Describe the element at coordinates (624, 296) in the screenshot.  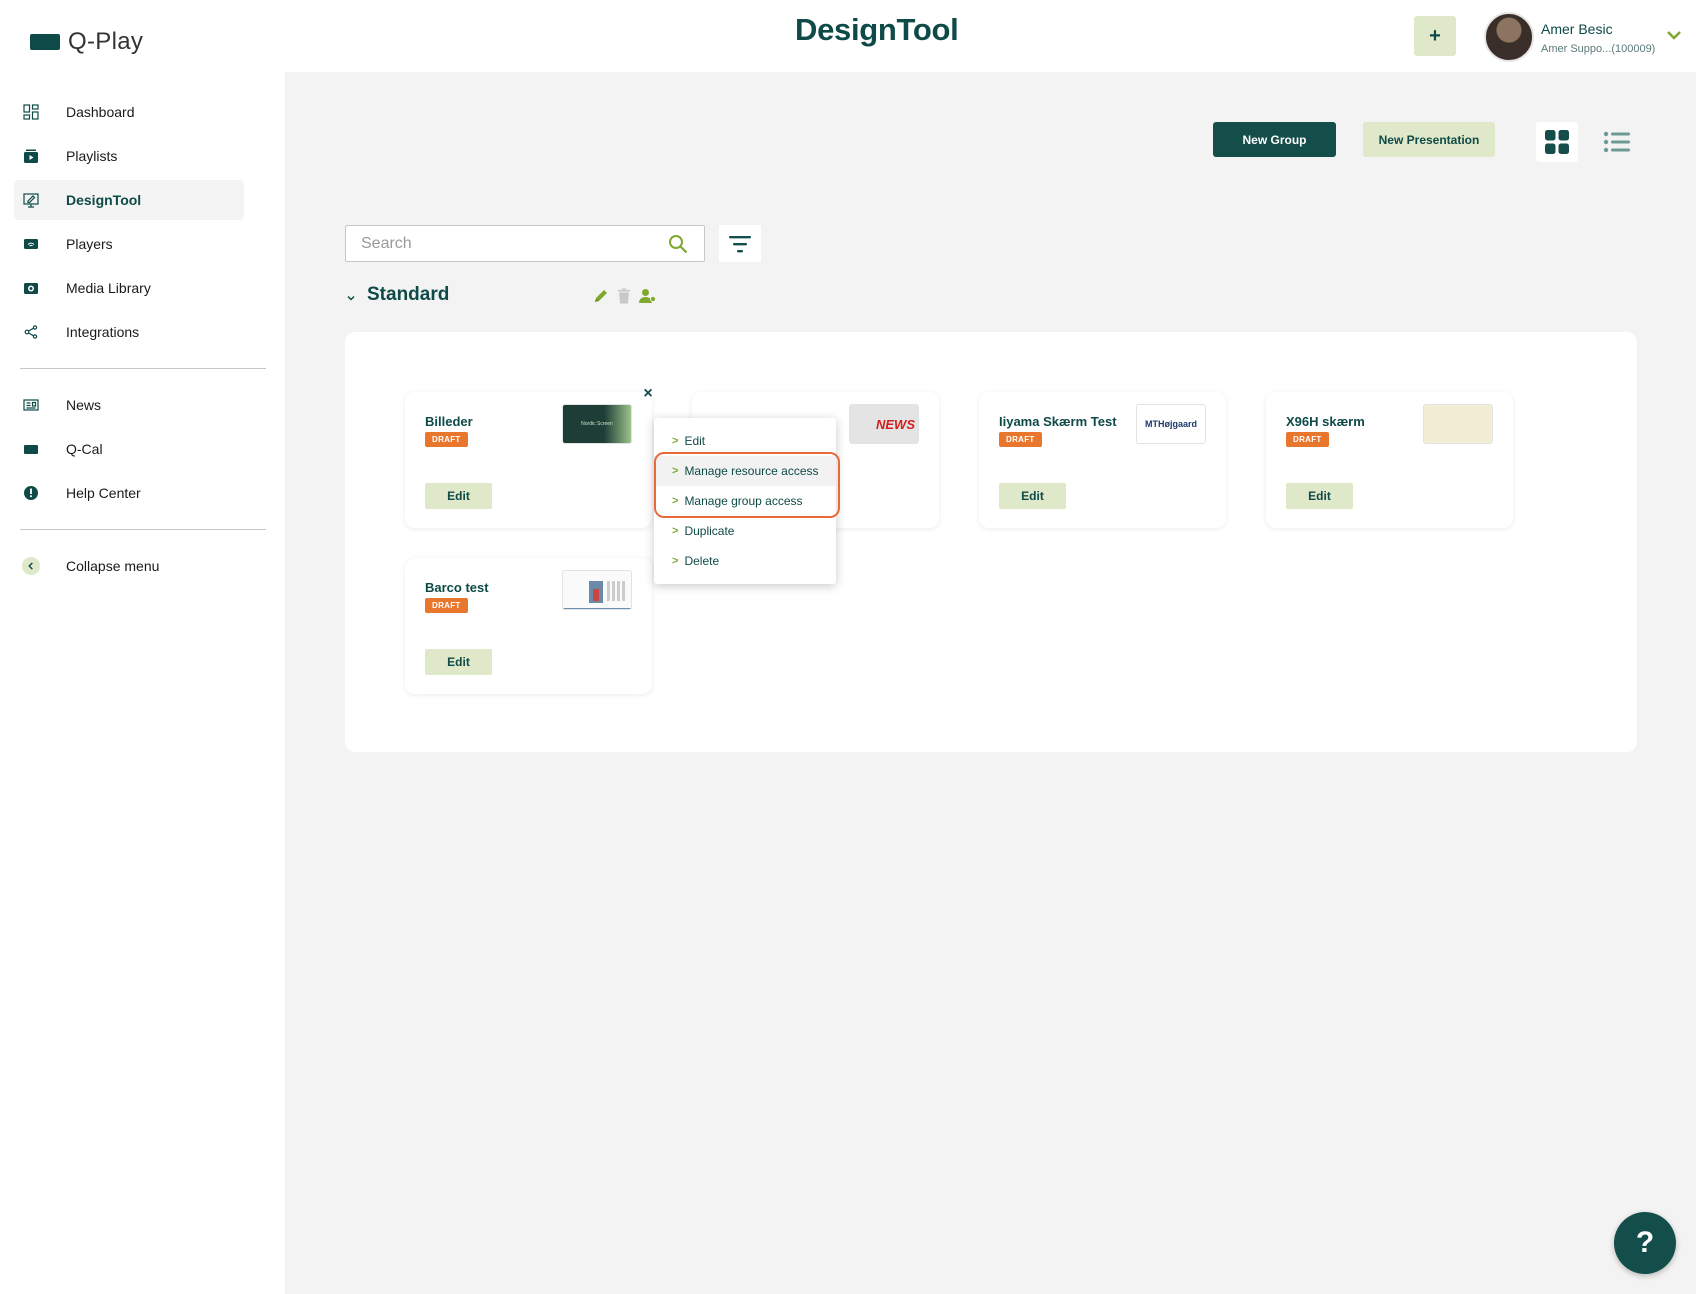
I see `trash-icon` at that location.